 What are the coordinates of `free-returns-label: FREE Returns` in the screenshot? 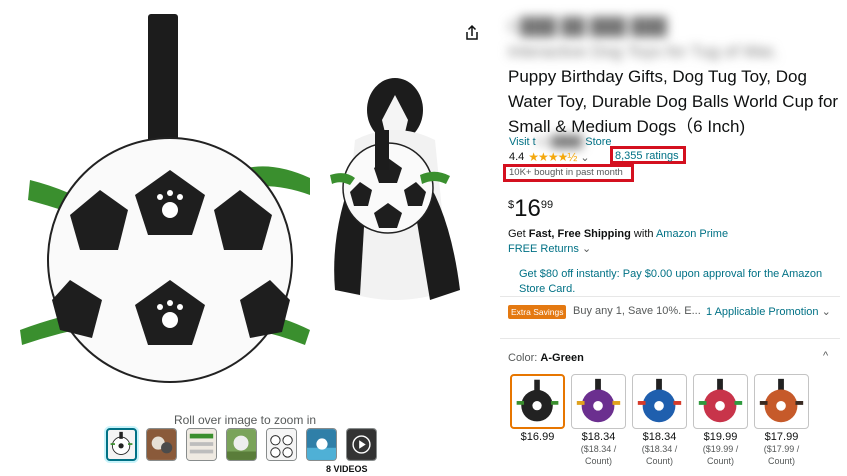 It's located at (543, 249).